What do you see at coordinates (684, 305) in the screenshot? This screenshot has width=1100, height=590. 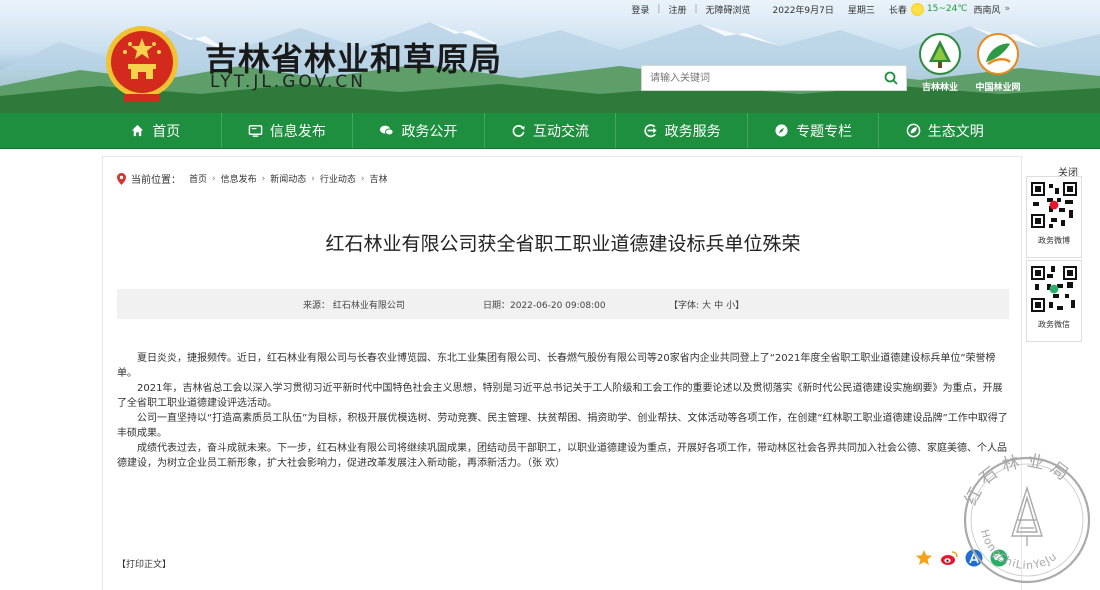 I see `font-size-label: 【字体:` at bounding box center [684, 305].